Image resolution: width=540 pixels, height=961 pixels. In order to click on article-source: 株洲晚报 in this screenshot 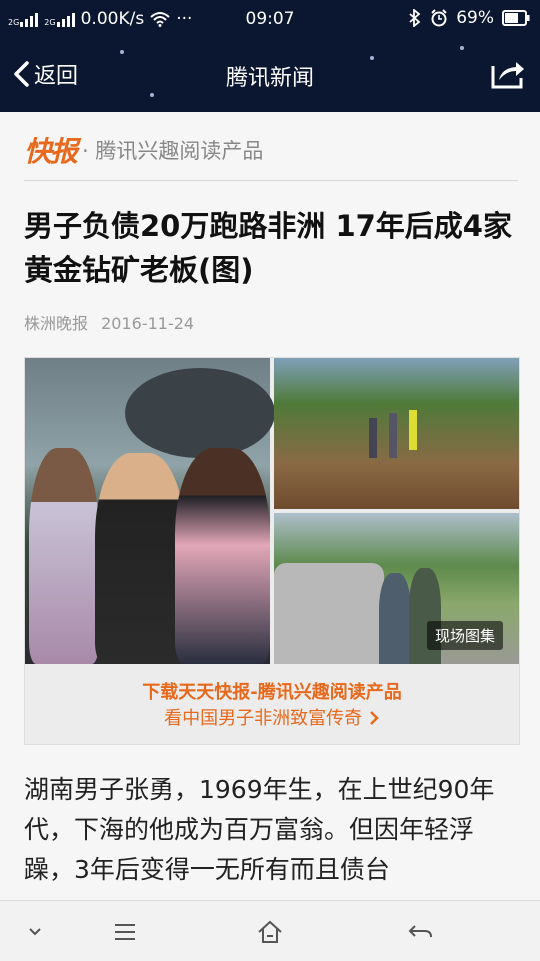, I will do `click(56, 323)`.